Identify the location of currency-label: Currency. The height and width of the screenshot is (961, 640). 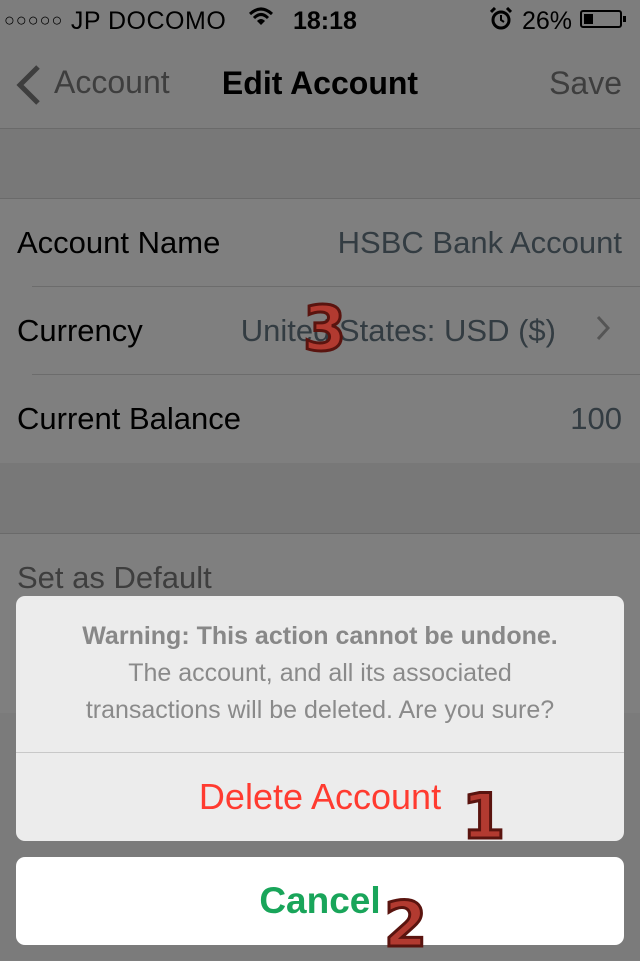
(80, 330).